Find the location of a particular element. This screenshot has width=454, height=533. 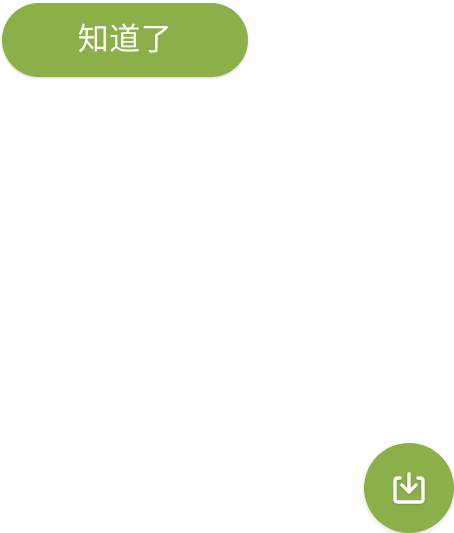

got-it-button: 知道了 is located at coordinates (125, 40).